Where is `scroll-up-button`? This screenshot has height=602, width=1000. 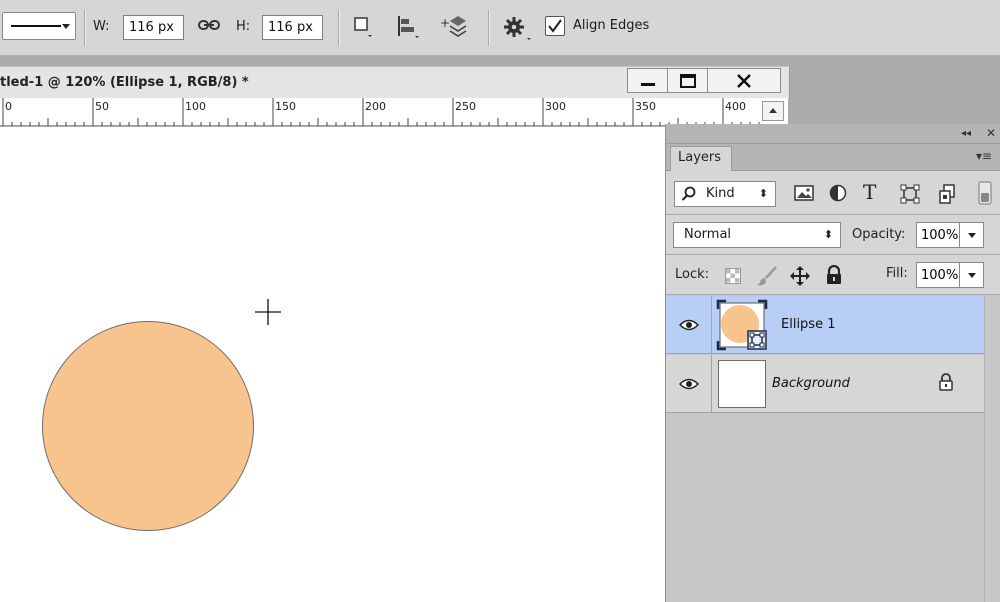
scroll-up-button is located at coordinates (773, 111).